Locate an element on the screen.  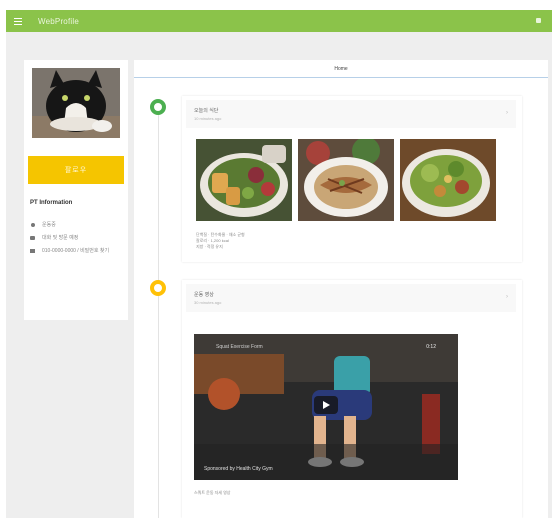
post-title: 운동 영상 is located at coordinates (204, 295).